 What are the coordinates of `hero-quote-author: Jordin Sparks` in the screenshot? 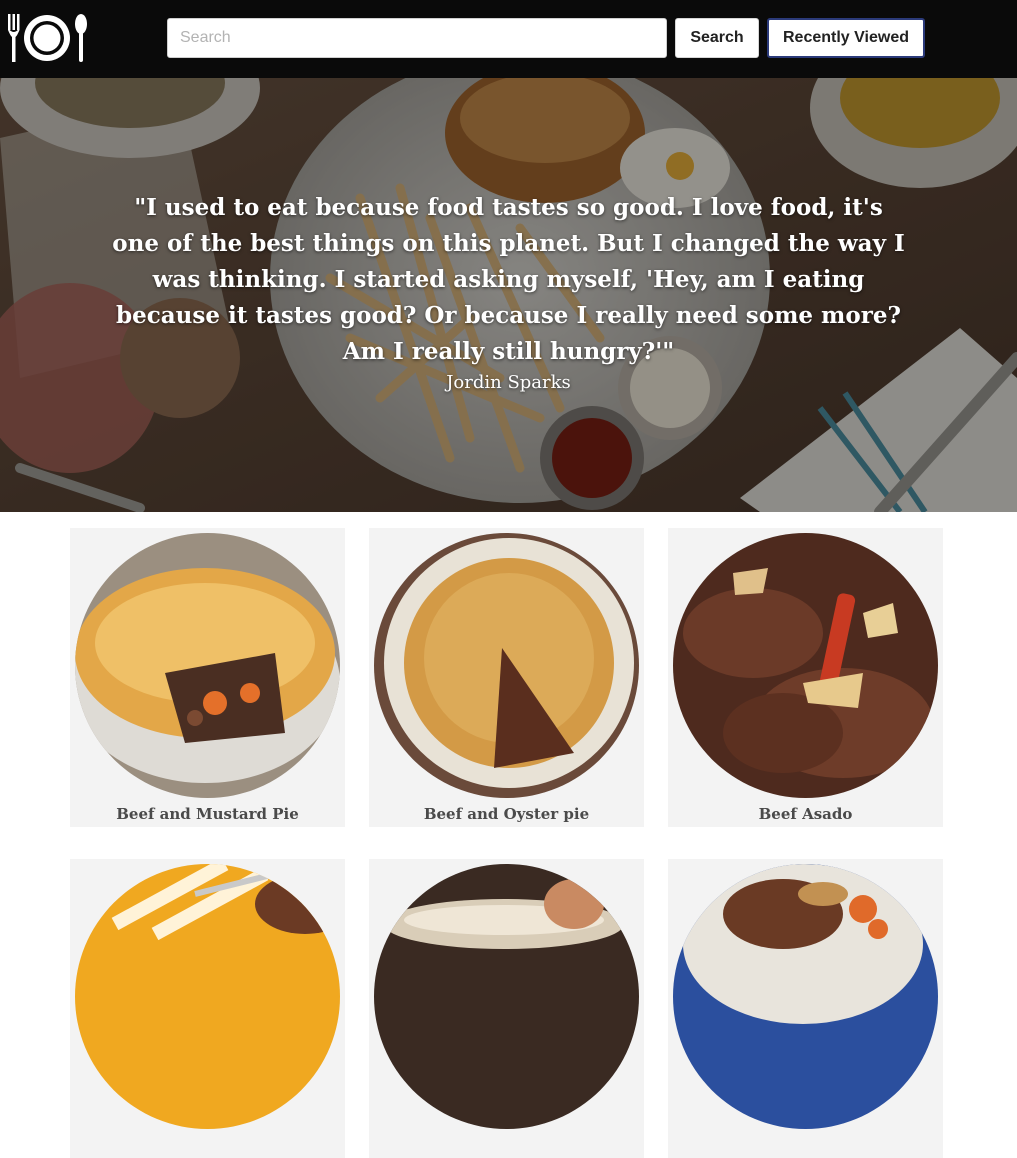 It's located at (508, 382).